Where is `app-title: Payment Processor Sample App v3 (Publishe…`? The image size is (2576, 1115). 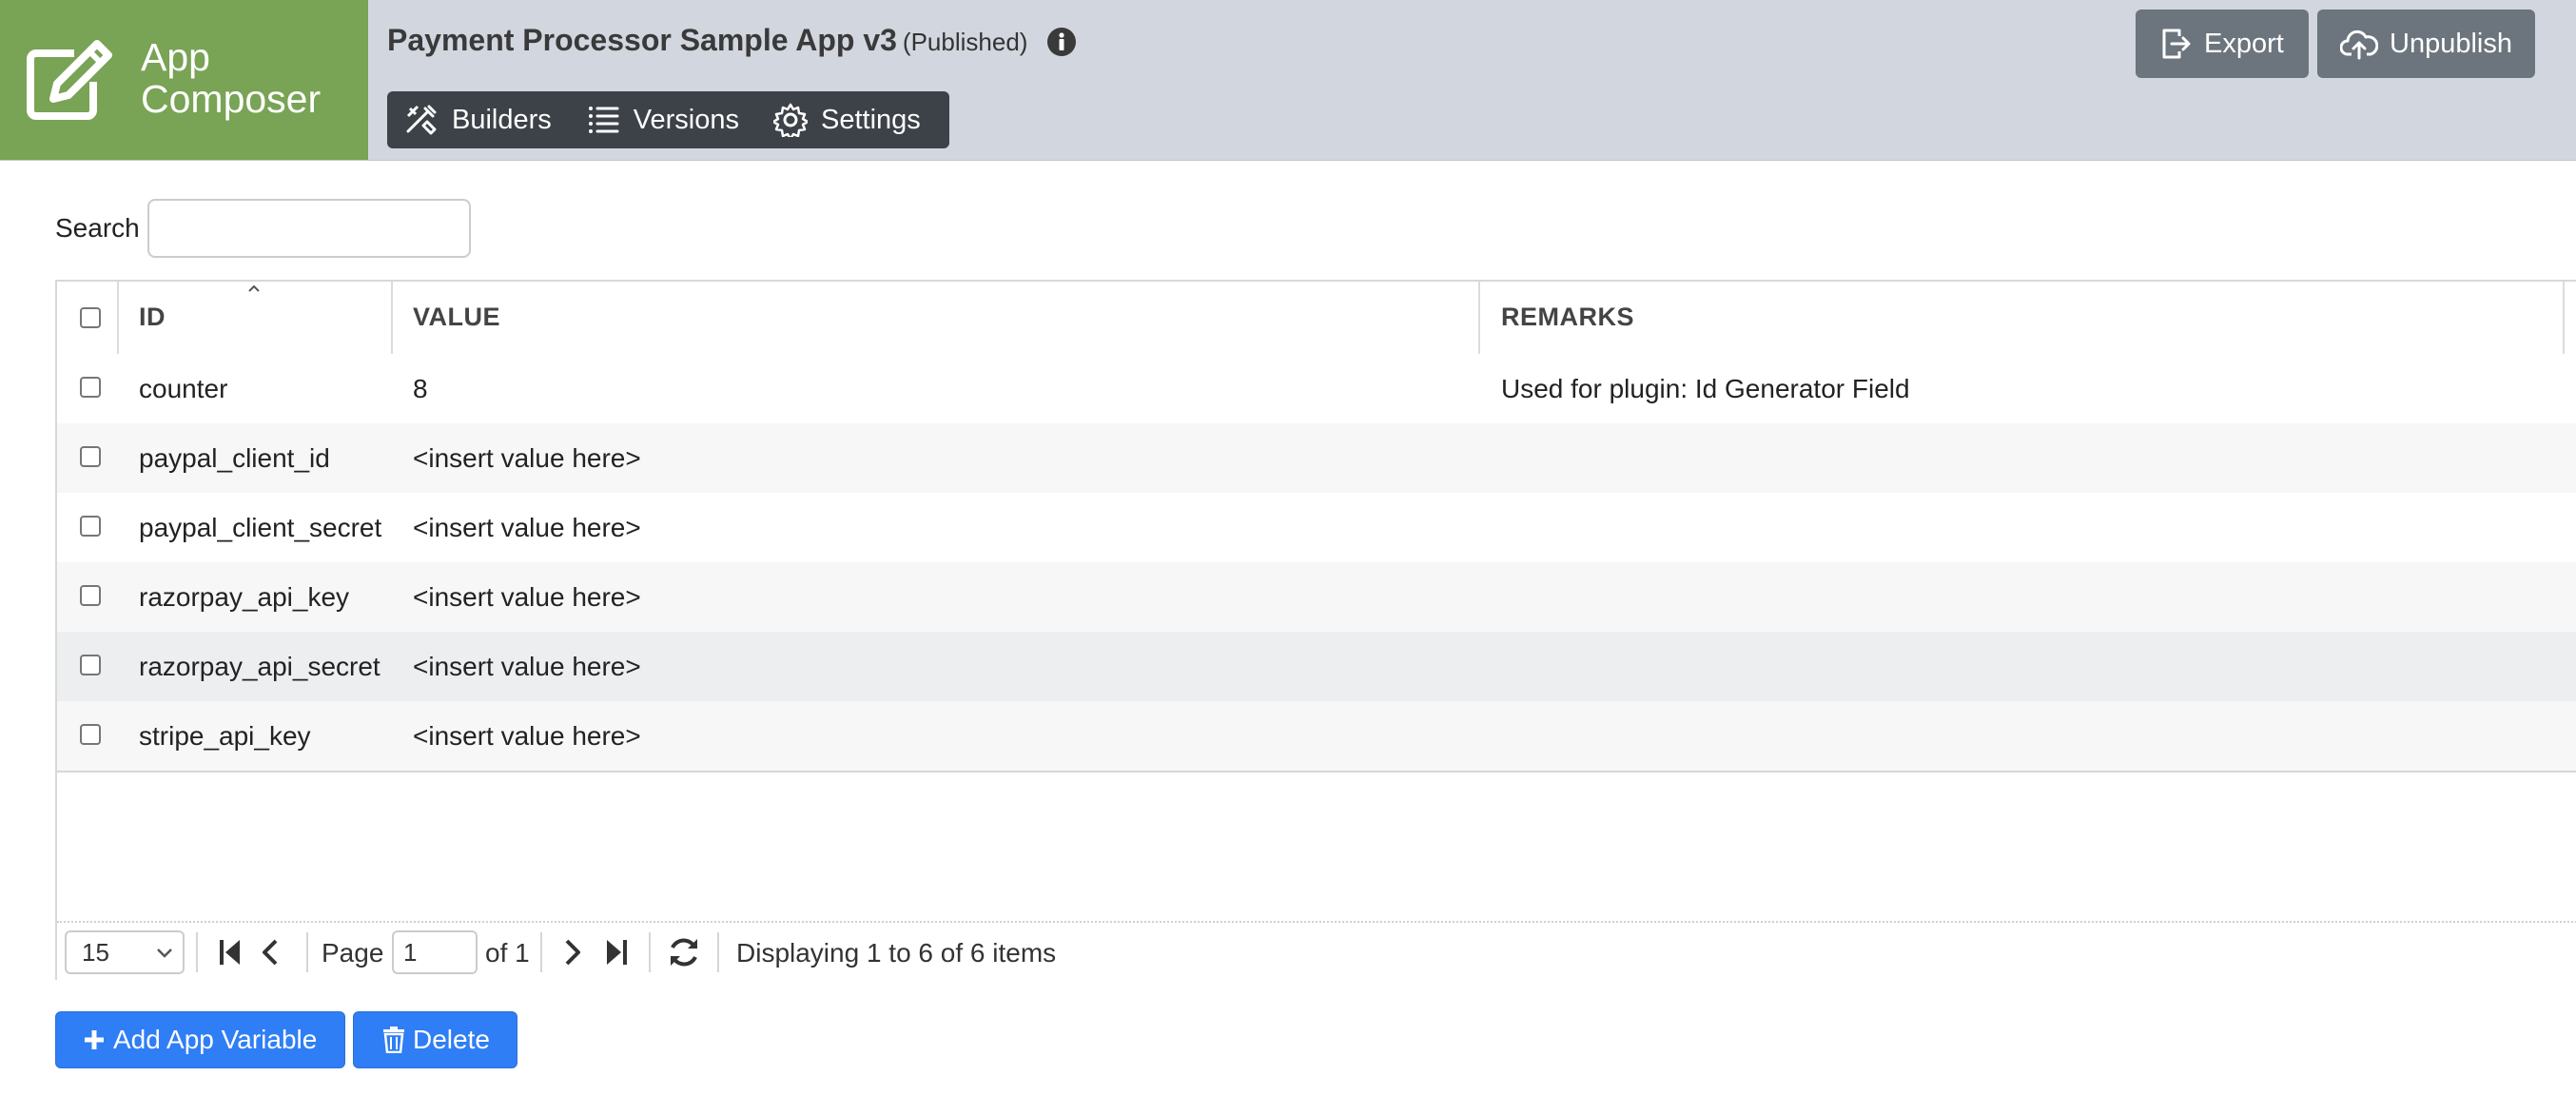 app-title: Payment Processor Sample App v3 (Publishe… is located at coordinates (707, 40).